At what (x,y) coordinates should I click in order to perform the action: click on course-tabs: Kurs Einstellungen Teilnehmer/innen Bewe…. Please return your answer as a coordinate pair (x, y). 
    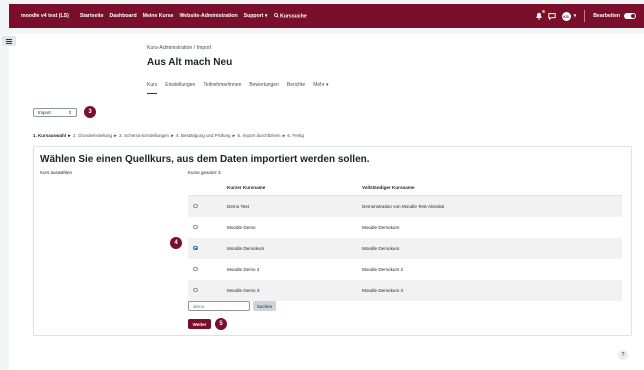
    Looking at the image, I should click on (242, 88).